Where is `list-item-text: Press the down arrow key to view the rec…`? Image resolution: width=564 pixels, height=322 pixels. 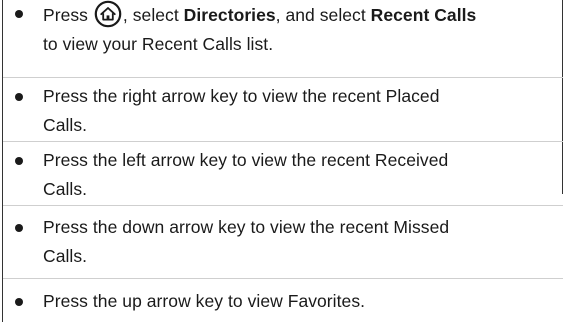 list-item-text: Press the down arrow key to view the rec… is located at coordinates (246, 241).